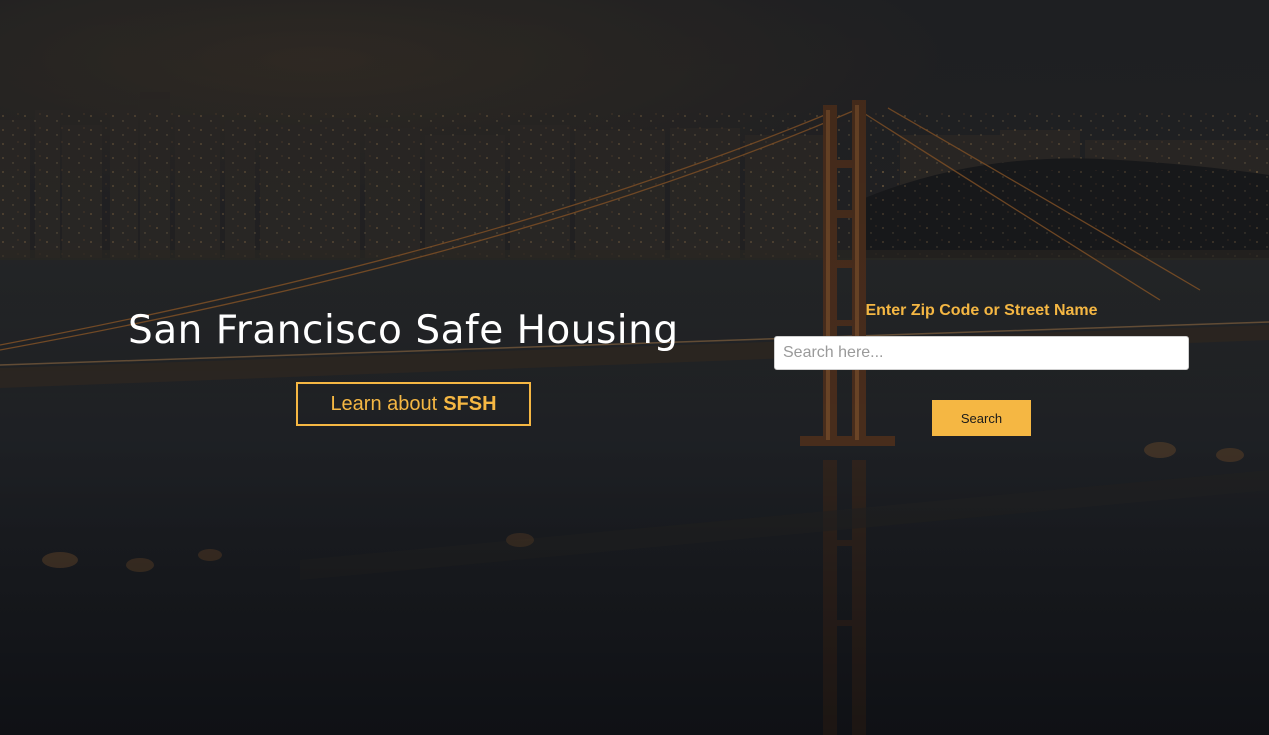 This screenshot has height=735, width=1269. Describe the element at coordinates (981, 418) in the screenshot. I see `search-button: Search` at that location.